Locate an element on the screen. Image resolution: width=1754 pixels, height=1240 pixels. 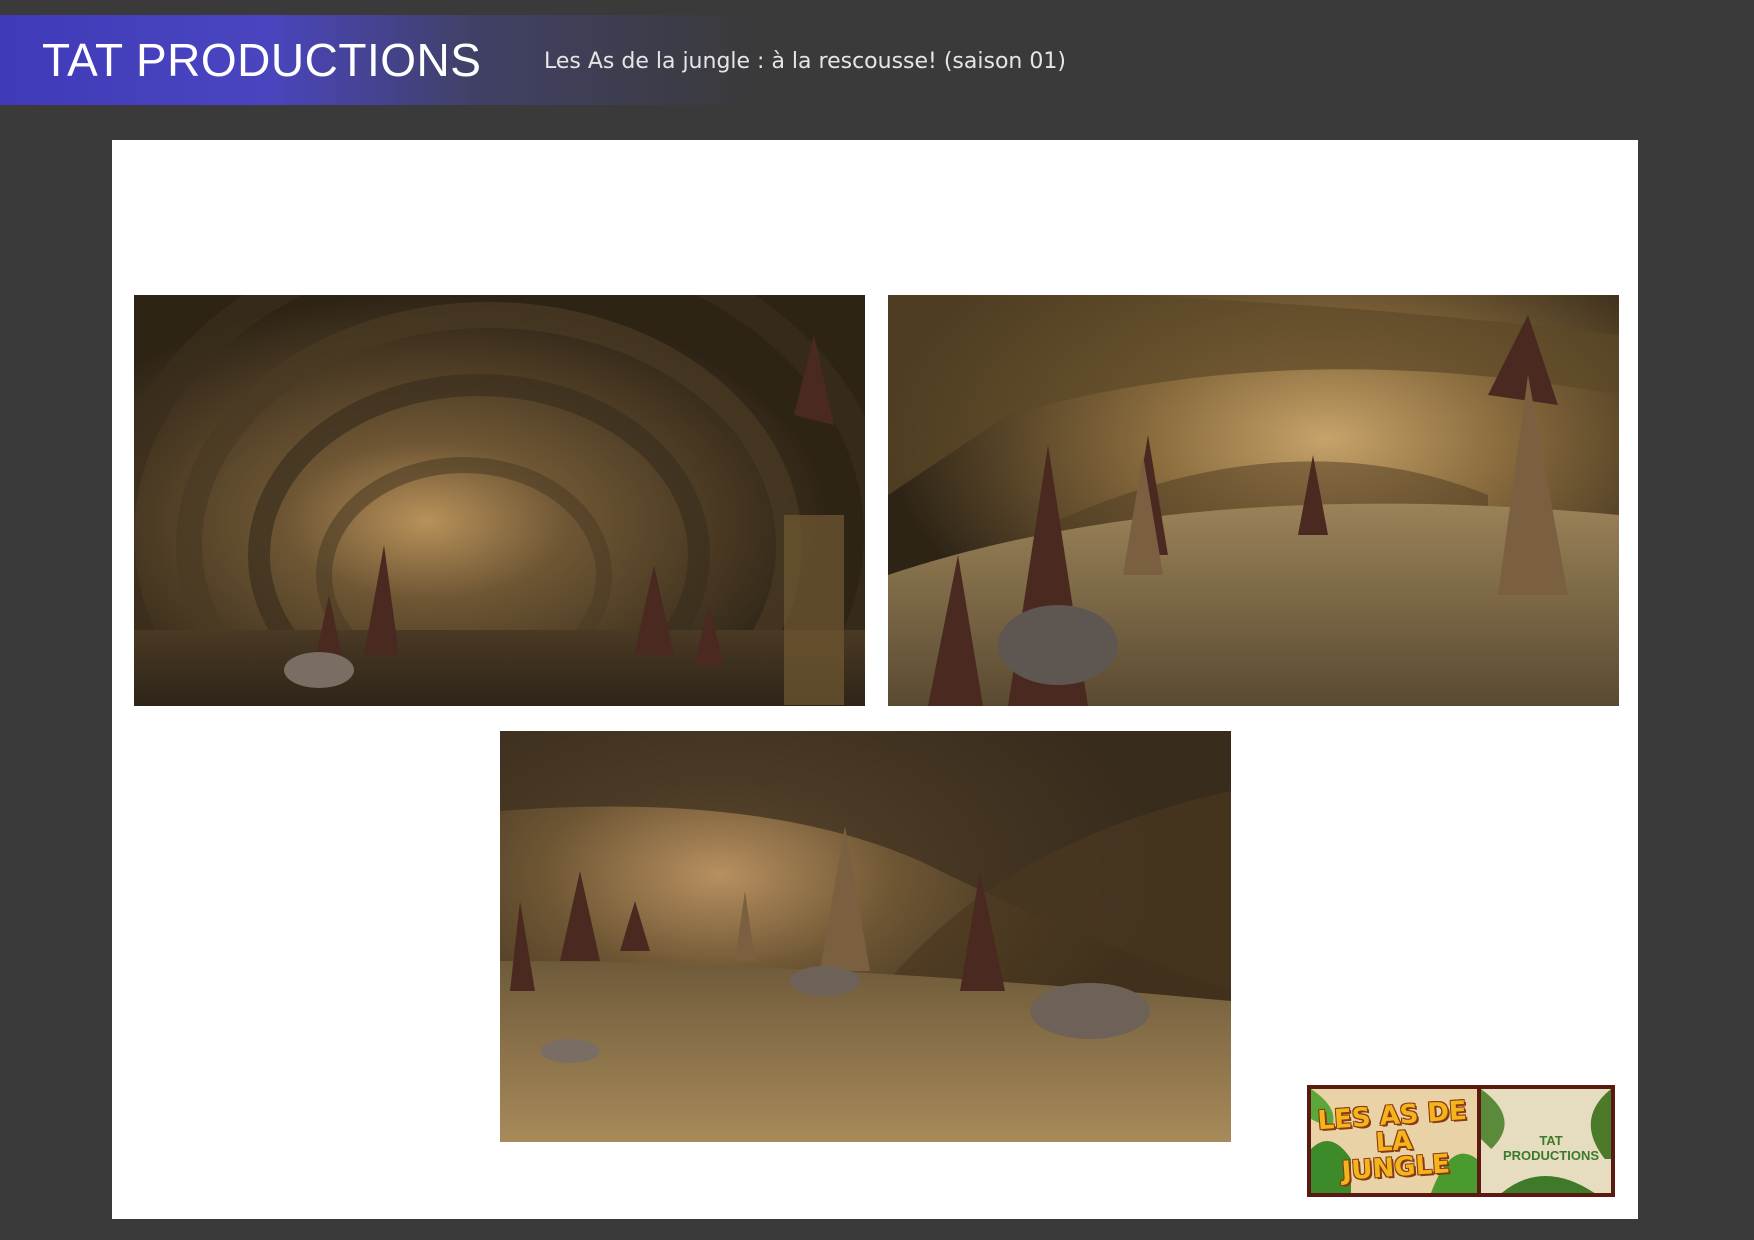
show-logo: LES AS DE LA JUNGLE is located at coordinates (1394, 1141).